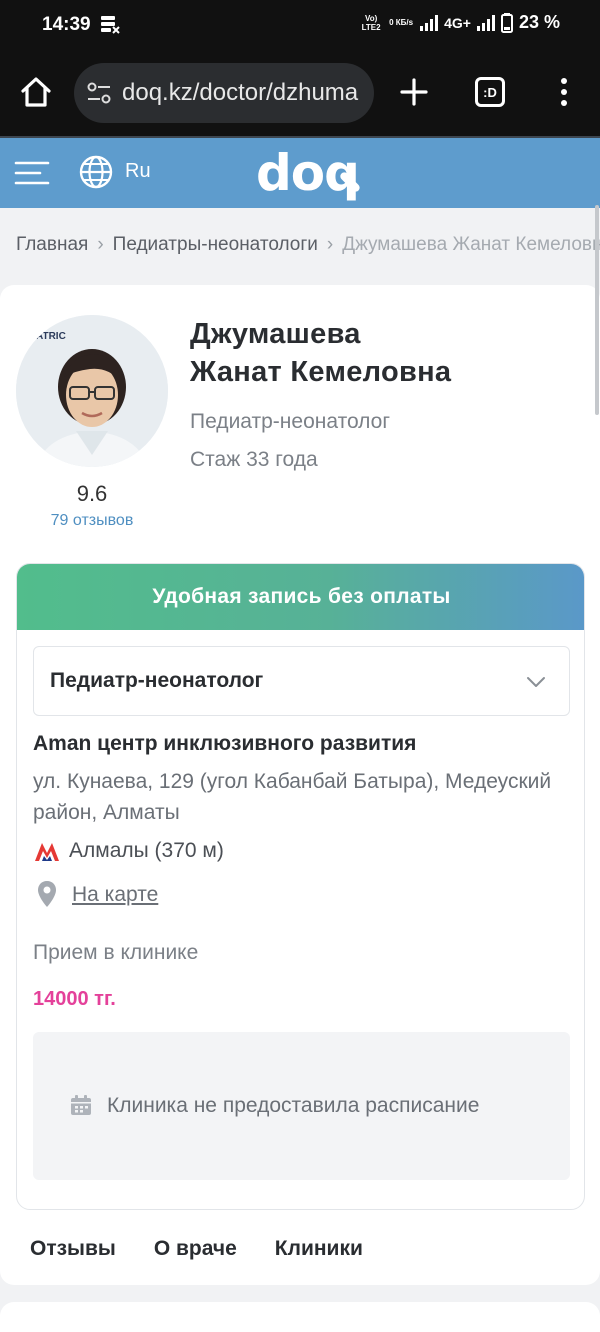  Describe the element at coordinates (319, 1249) in the screenshot. I see `tab-clinics: Клиники` at that location.